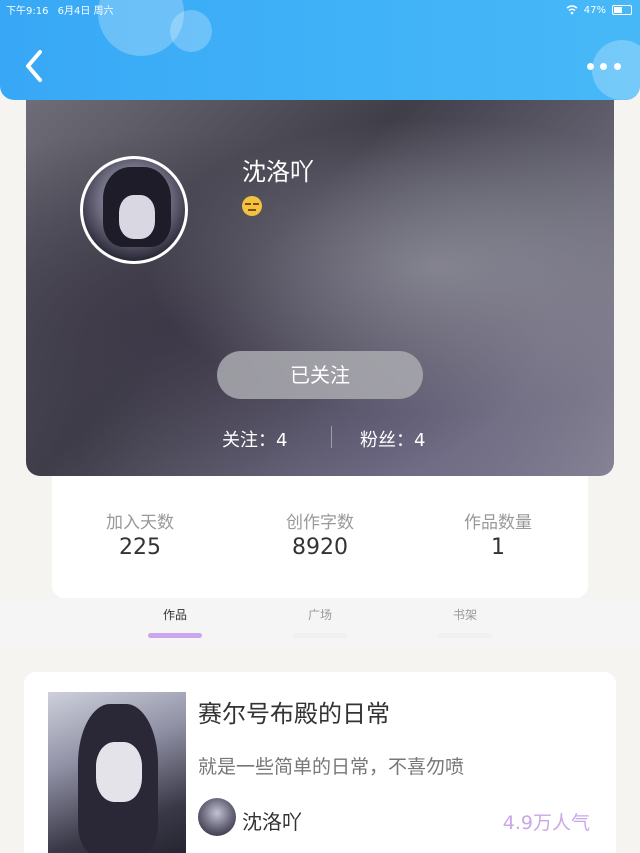  I want to click on status-right: 47%, so click(599, 10).